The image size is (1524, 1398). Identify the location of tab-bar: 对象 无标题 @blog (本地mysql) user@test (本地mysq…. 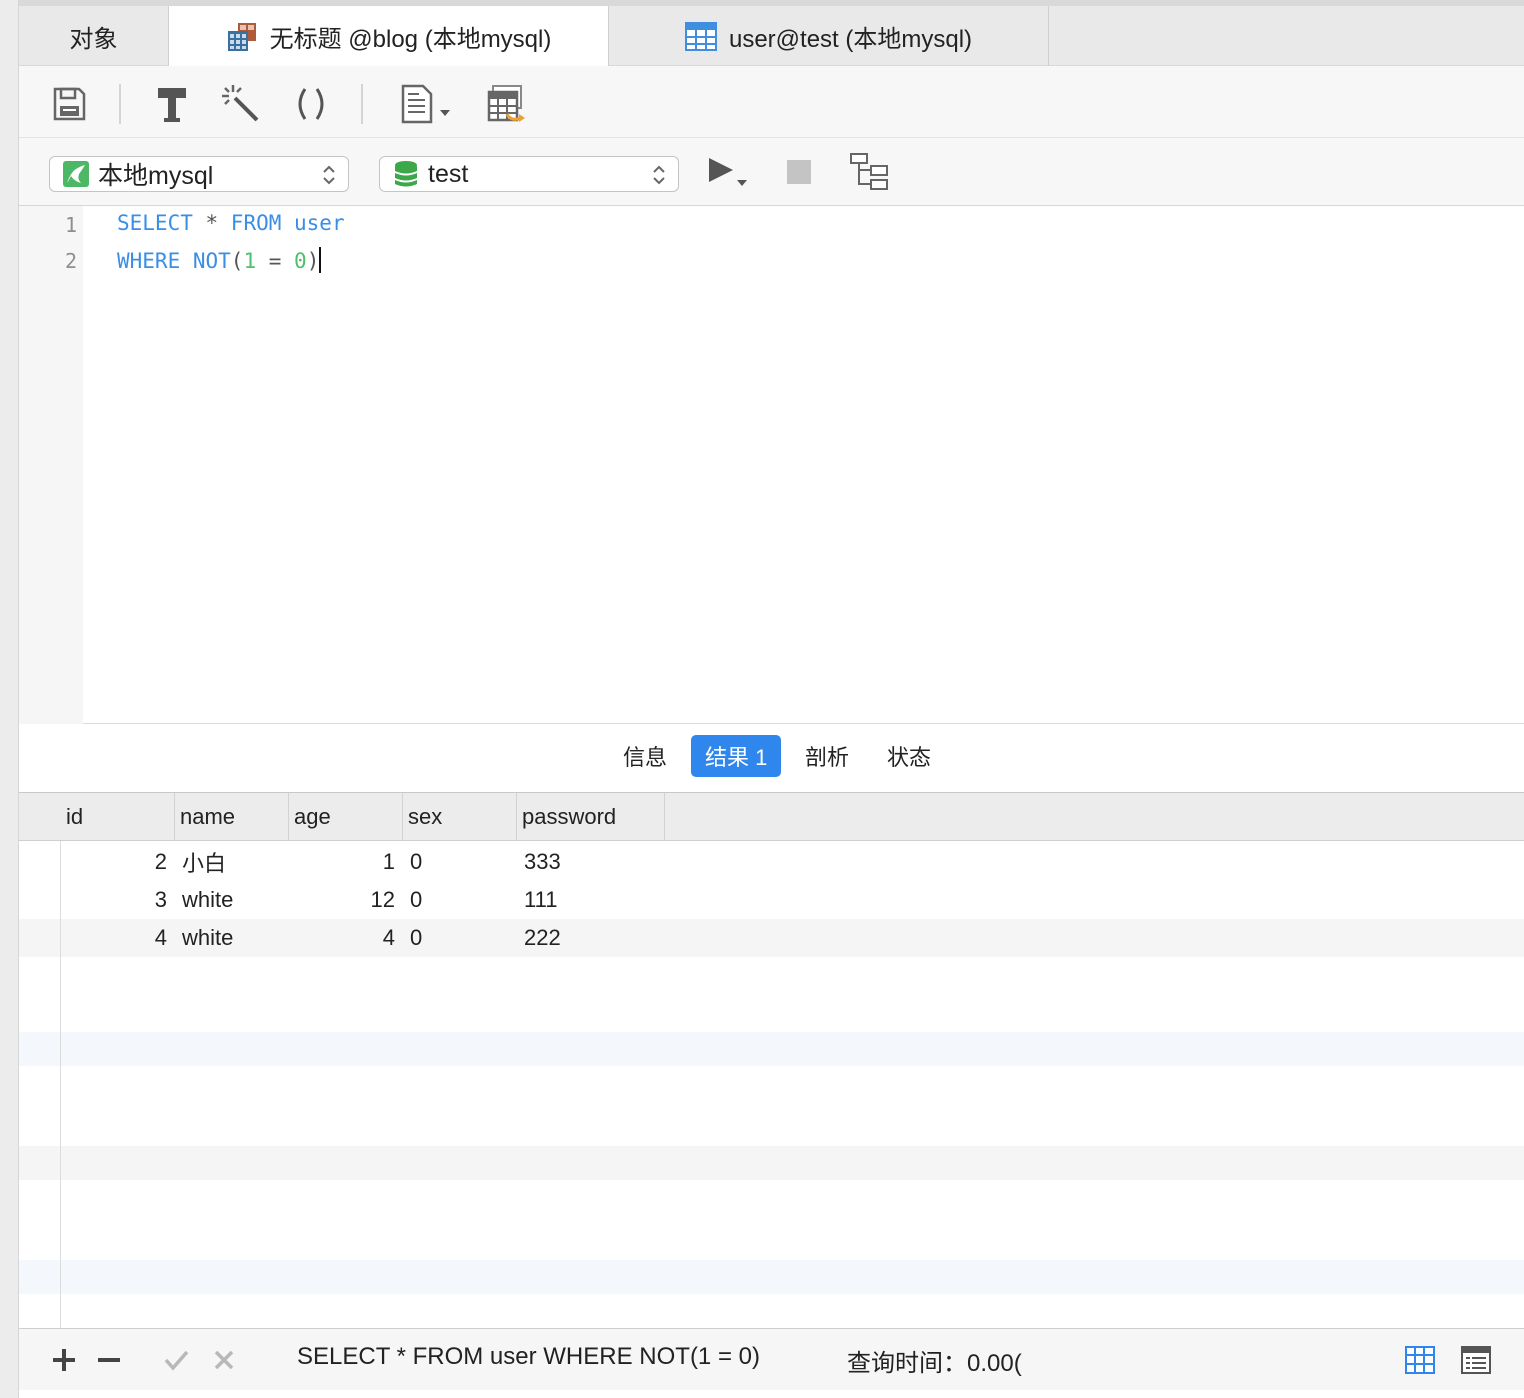
(771, 33).